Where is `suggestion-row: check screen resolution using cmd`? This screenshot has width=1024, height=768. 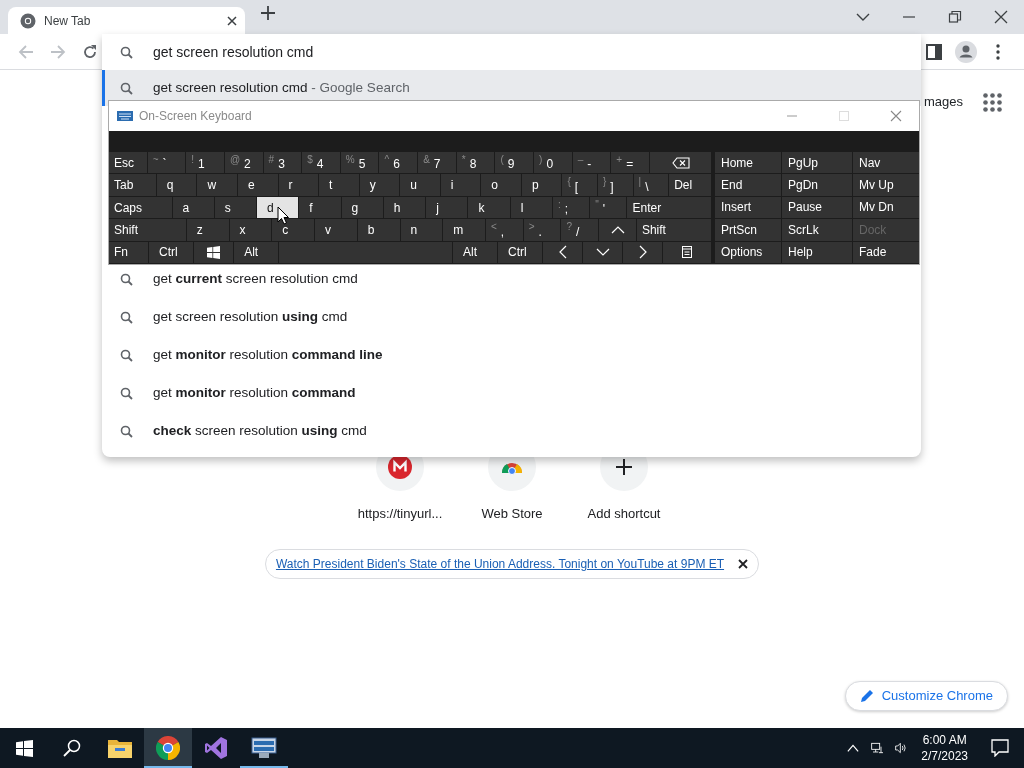 suggestion-row: check screen resolution using cmd is located at coordinates (511, 431).